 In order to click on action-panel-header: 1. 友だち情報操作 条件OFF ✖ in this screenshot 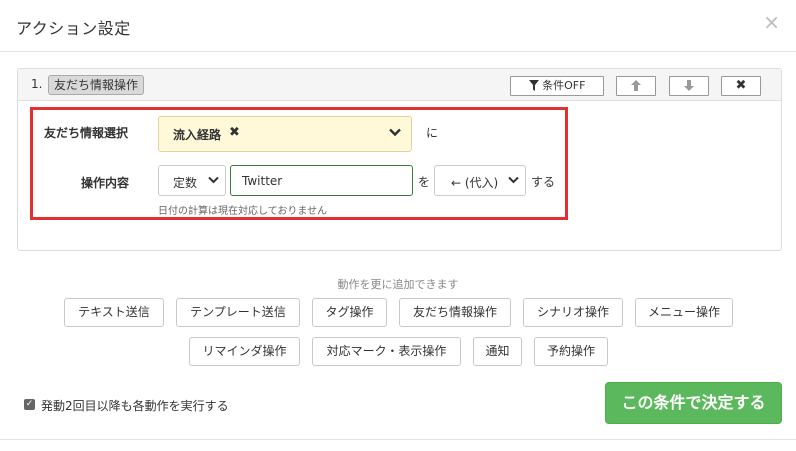, I will do `click(399, 85)`.